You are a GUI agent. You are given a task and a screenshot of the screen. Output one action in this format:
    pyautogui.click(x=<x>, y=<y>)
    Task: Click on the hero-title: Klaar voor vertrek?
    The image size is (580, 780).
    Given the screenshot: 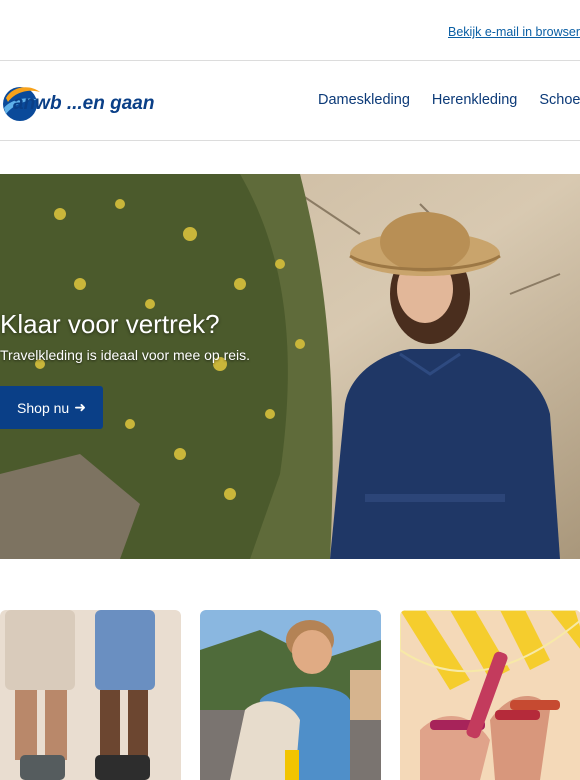 What is the action you would take?
    pyautogui.click(x=110, y=324)
    